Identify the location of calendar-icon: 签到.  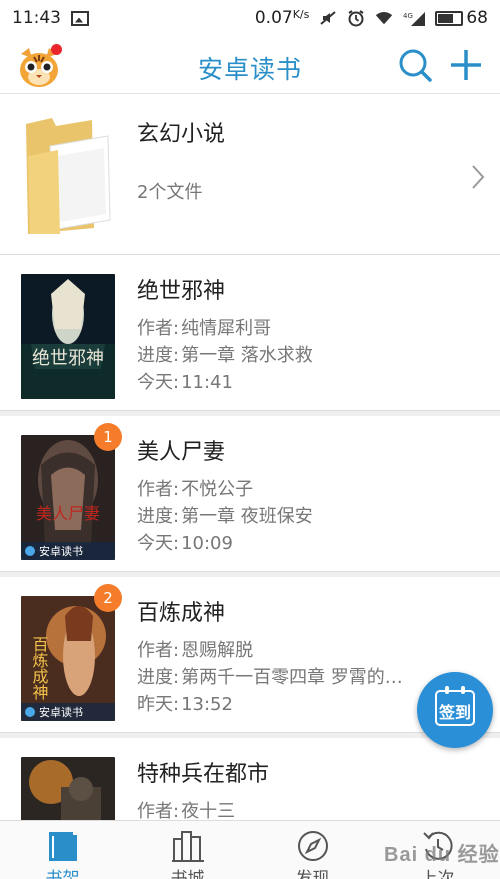
(455, 706).